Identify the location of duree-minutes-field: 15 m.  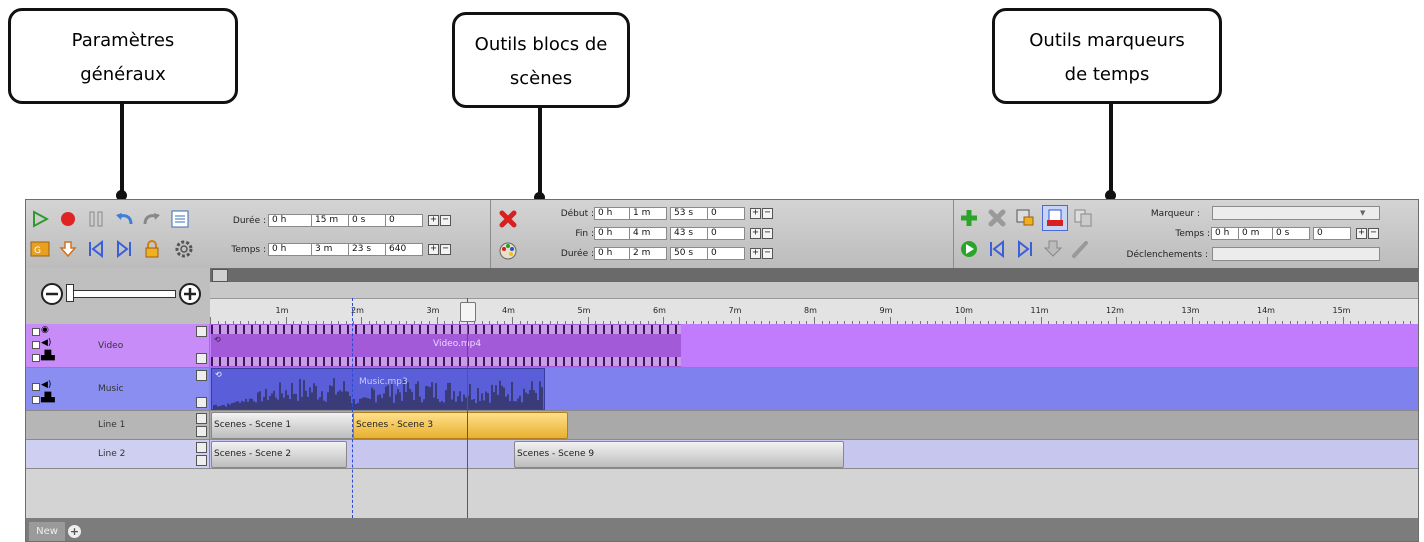
(330, 220).